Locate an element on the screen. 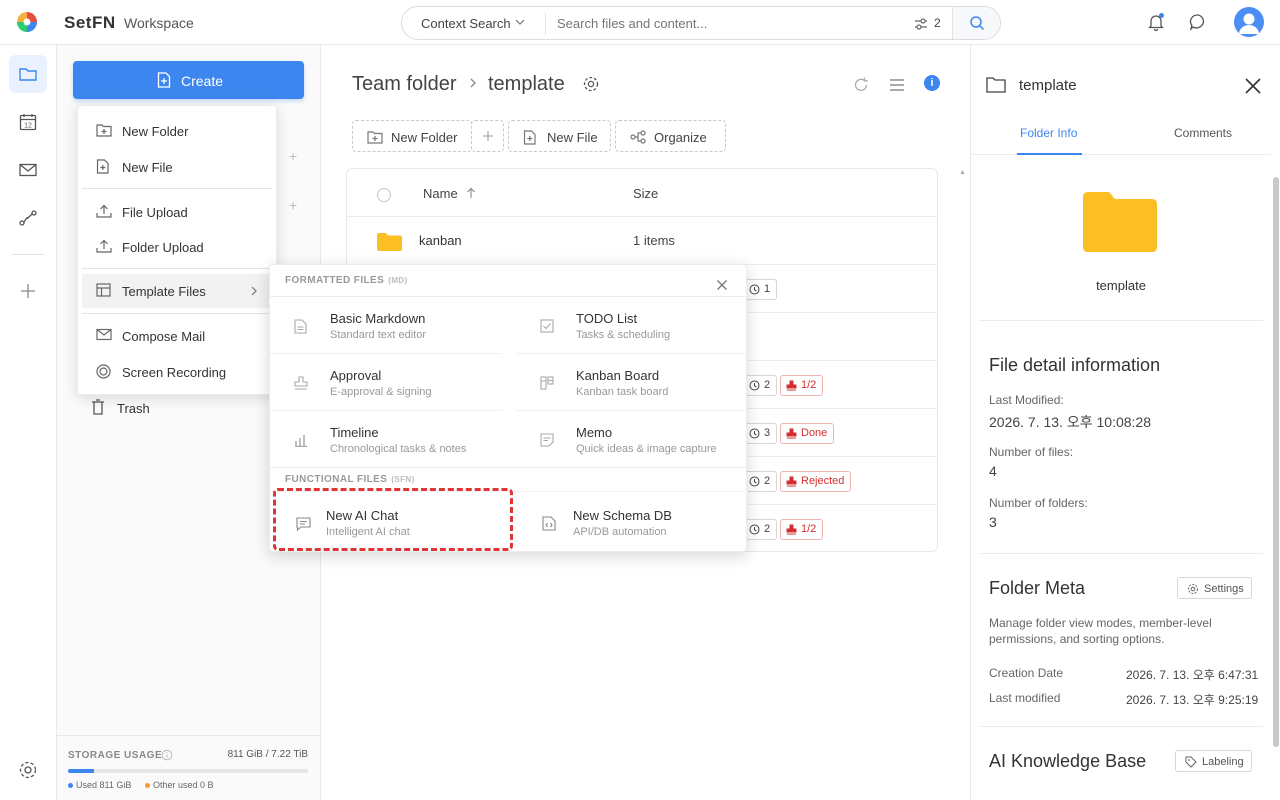 The image size is (1280, 800). filter-count: 2 is located at coordinates (937, 23).